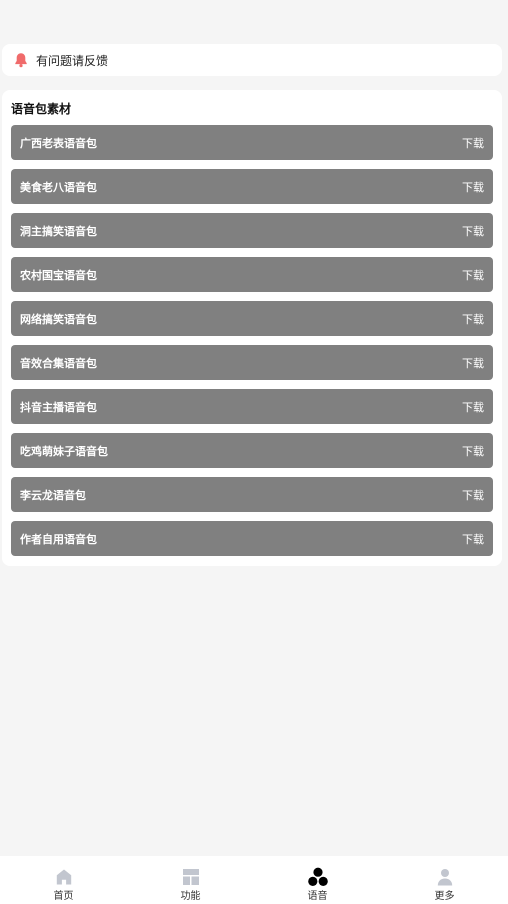  Describe the element at coordinates (58, 187) in the screenshot. I see `pack-name: 美食老八语音包` at that location.